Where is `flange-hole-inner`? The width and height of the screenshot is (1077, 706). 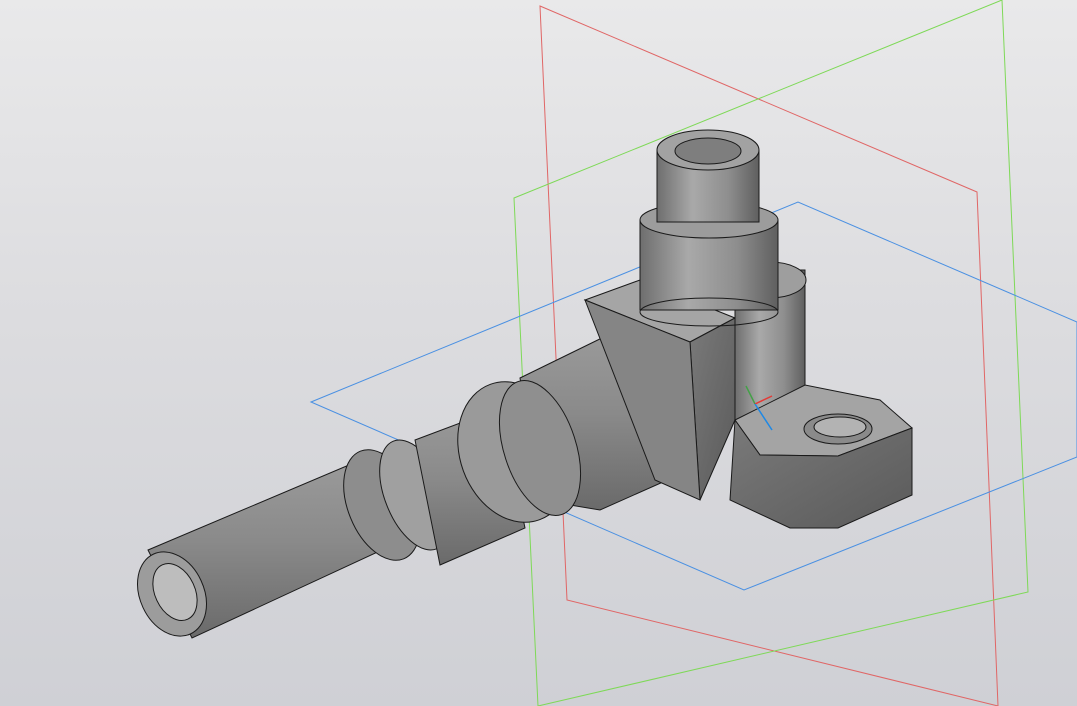 flange-hole-inner is located at coordinates (840, 427).